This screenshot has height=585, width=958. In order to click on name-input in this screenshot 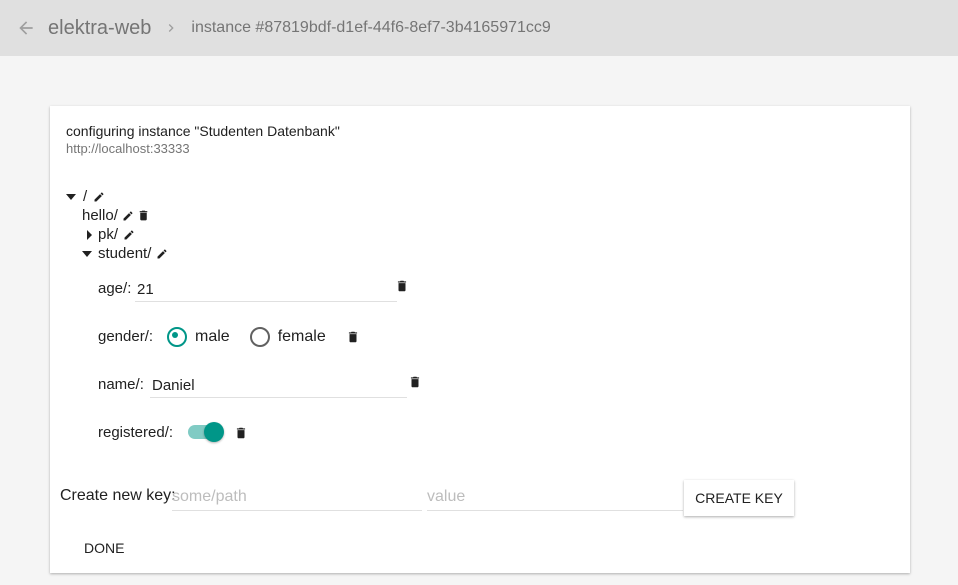, I will do `click(278, 385)`.